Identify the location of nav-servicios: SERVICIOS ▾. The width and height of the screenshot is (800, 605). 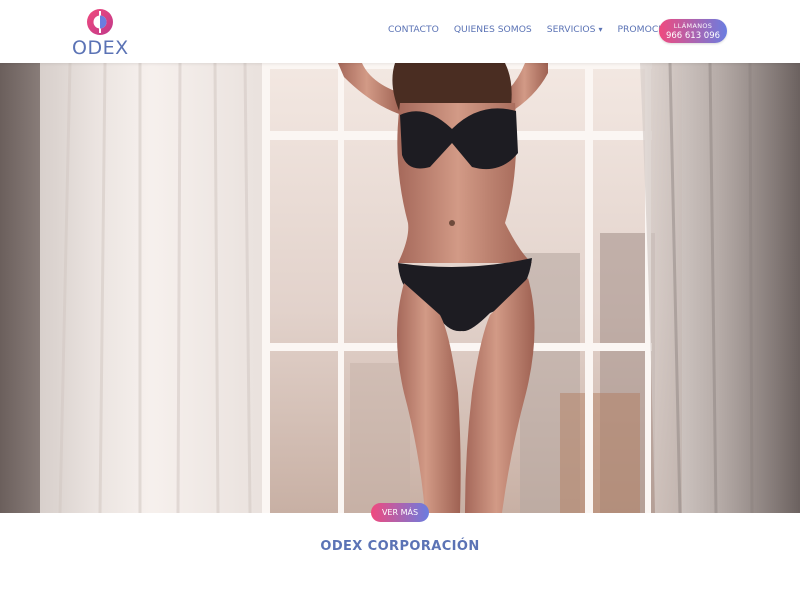
(575, 29).